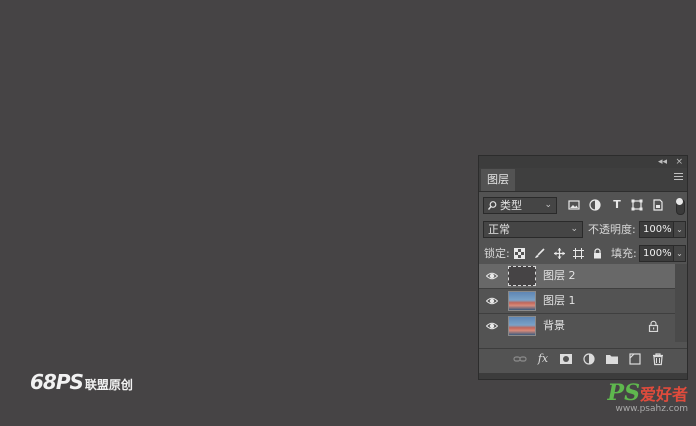 The height and width of the screenshot is (426, 696). What do you see at coordinates (679, 201) in the screenshot?
I see `filter-toggle-knob` at bounding box center [679, 201].